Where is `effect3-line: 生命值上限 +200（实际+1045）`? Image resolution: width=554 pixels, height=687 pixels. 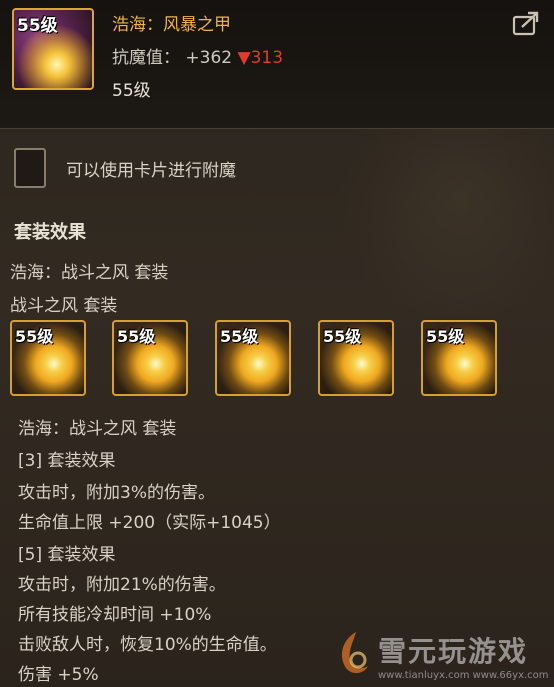
effect3-line: 生命值上限 +200（实际+1045） is located at coordinates (149, 523).